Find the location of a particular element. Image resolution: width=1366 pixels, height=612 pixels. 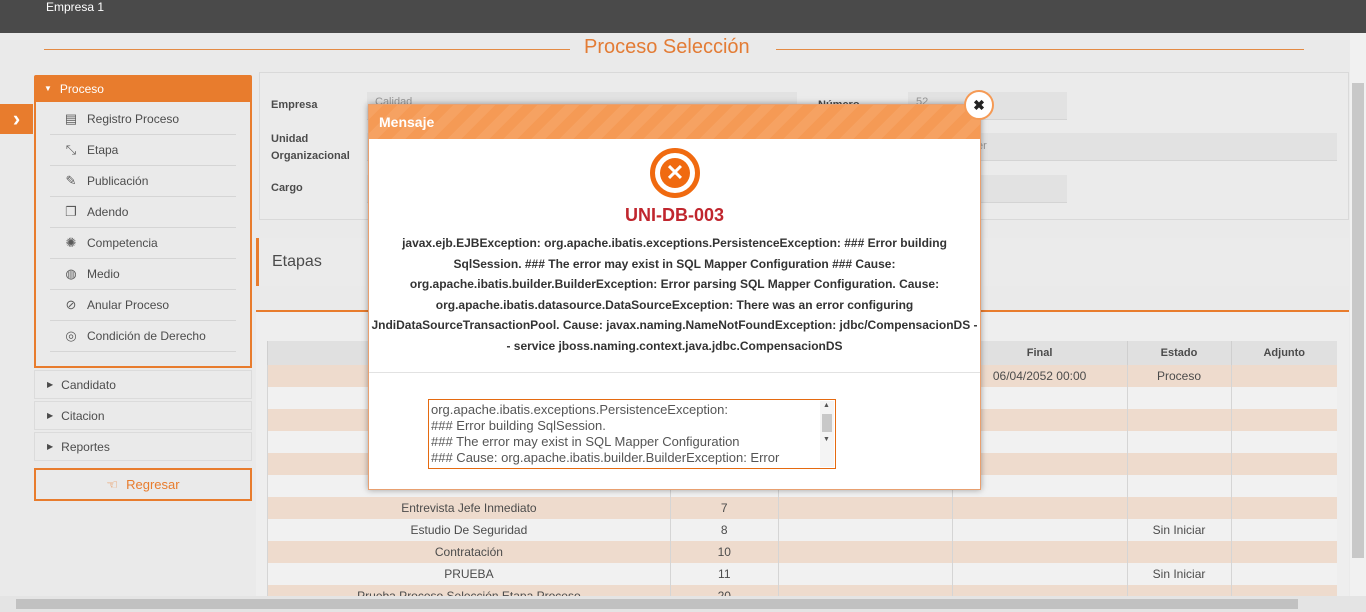

close-icon: ✖ is located at coordinates (979, 105).